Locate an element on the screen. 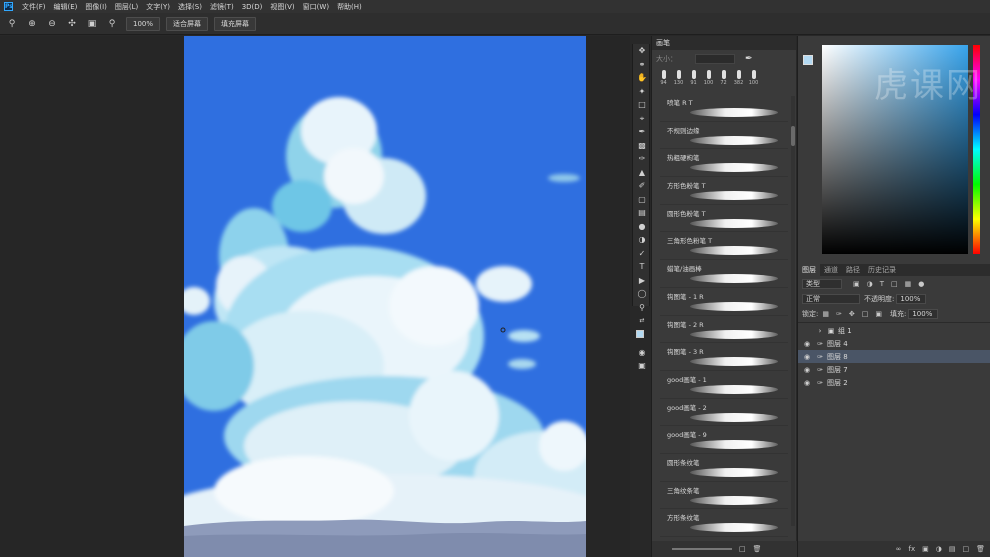 This screenshot has width=990, height=557. new-layer-icon: □ is located at coordinates (965, 549).